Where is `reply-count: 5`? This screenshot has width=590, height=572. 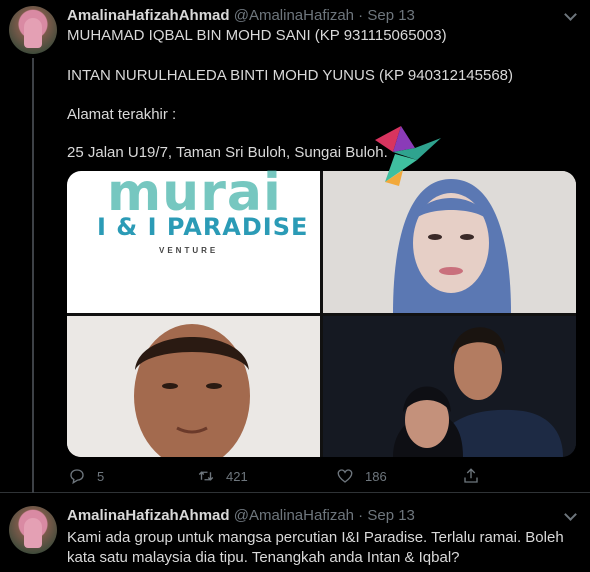 reply-count: 5 is located at coordinates (101, 476).